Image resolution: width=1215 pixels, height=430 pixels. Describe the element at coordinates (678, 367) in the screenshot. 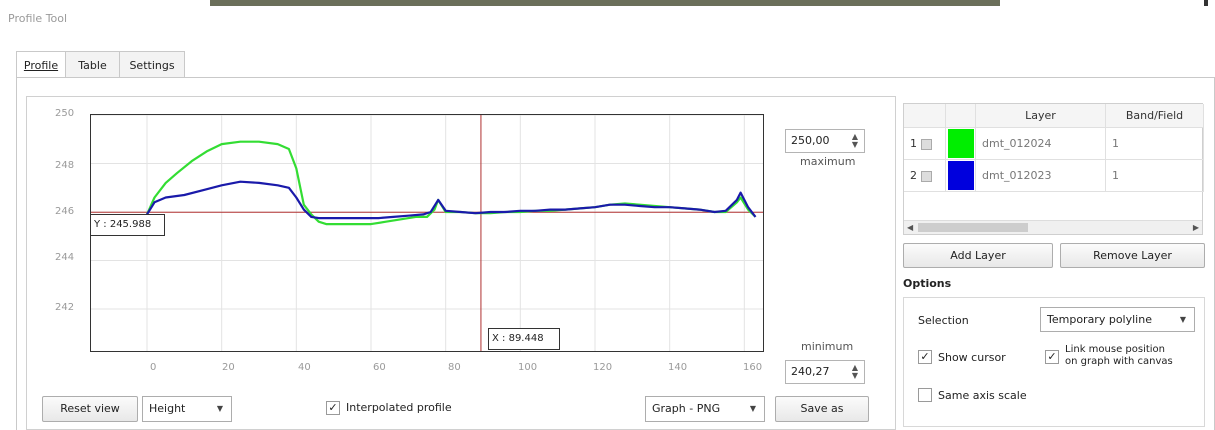

I see `x-tick-label: 140` at that location.